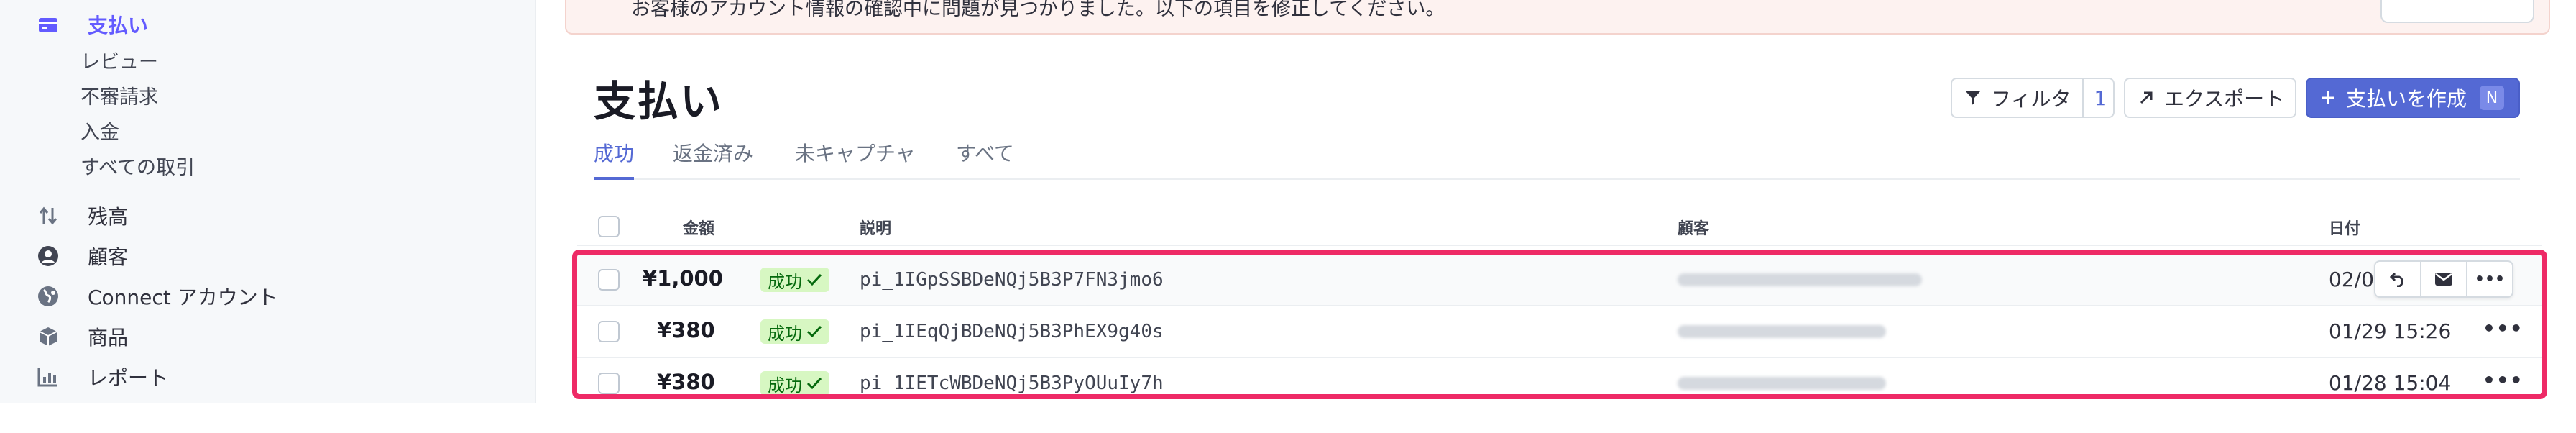  I want to click on page-bottom-edge, so click(1288, 418).